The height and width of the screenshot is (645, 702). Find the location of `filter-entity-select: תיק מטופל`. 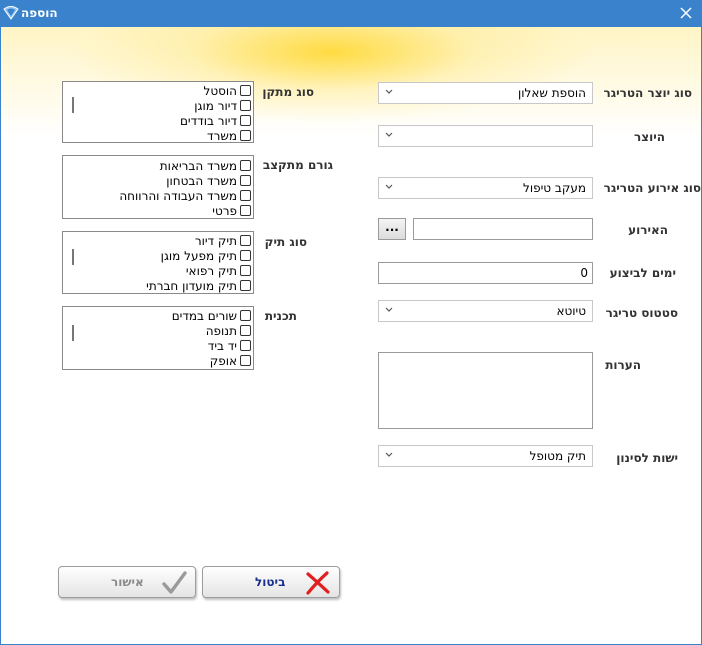

filter-entity-select: תיק מטופל is located at coordinates (485, 456).